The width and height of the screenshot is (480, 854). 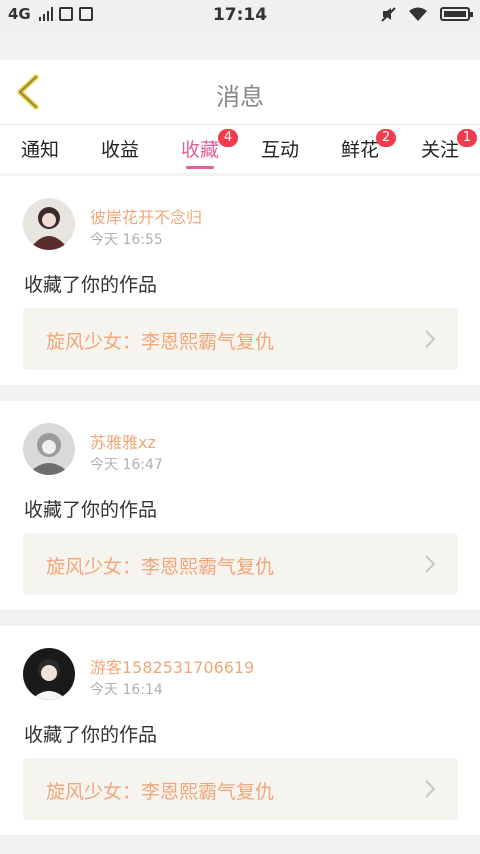 I want to click on tab-label: 关注, so click(x=439, y=150).